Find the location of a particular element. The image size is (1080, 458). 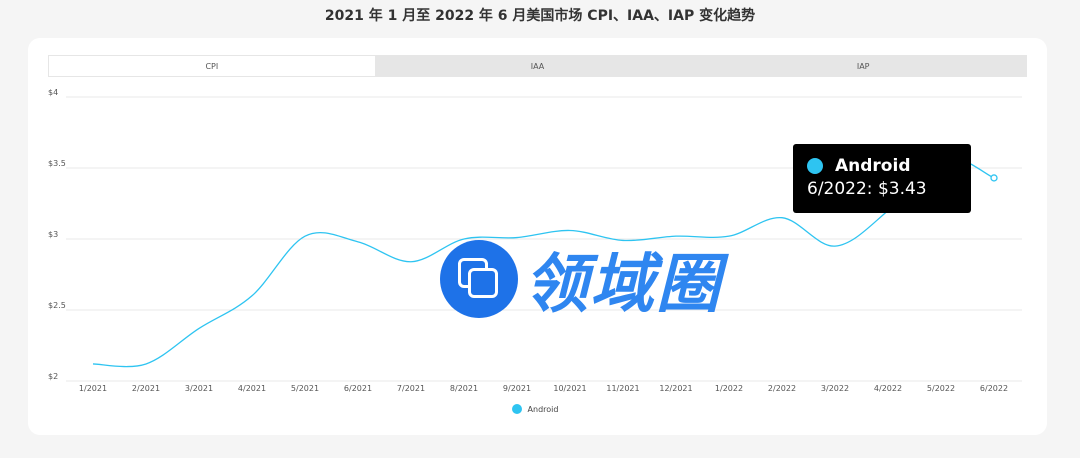

tooltip-value: 6/2022: $3.43 is located at coordinates (867, 189).